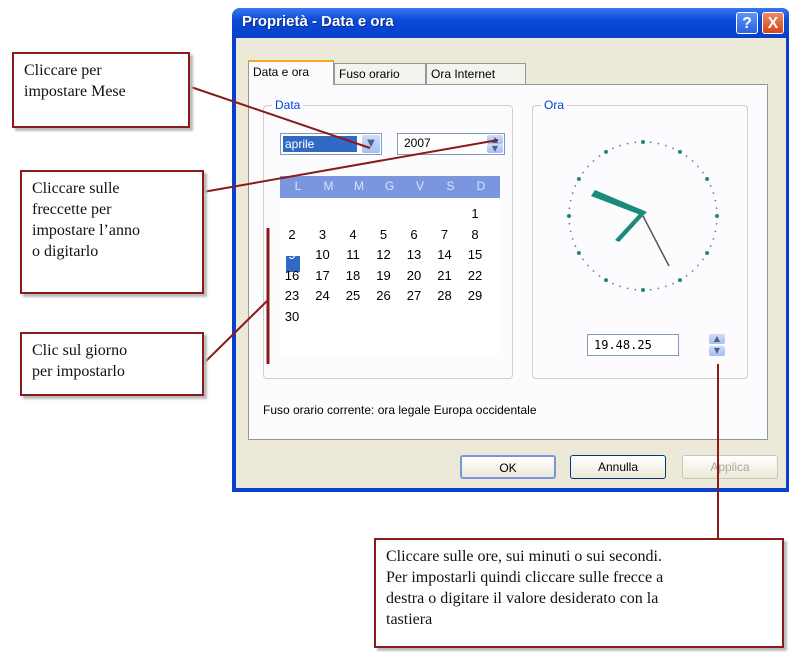  Describe the element at coordinates (63, 70) in the screenshot. I see `callout-month-line: Cliccare per` at that location.